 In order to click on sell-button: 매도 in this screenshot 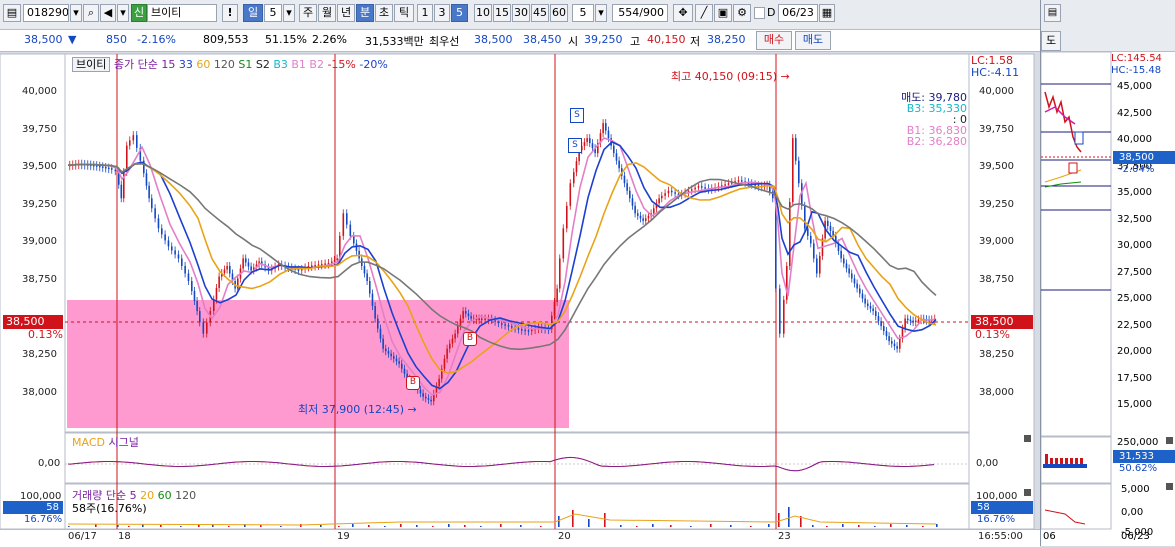, I will do `click(813, 40)`.